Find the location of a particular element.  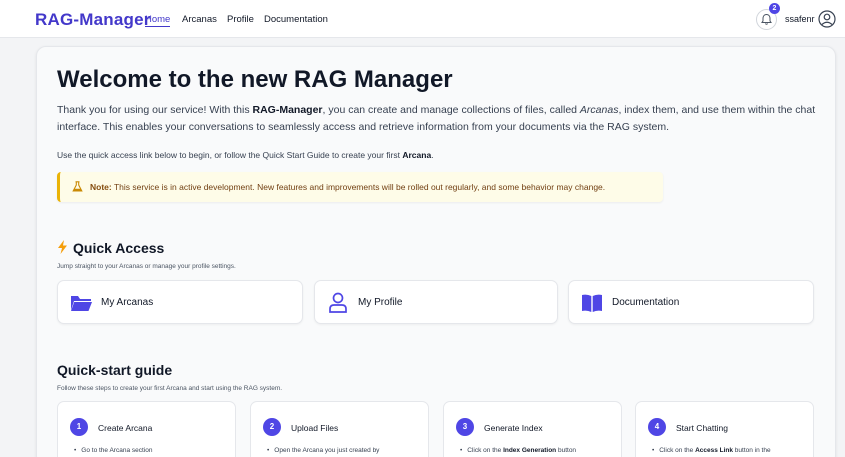

my-profile-label: My Profile is located at coordinates (380, 302).